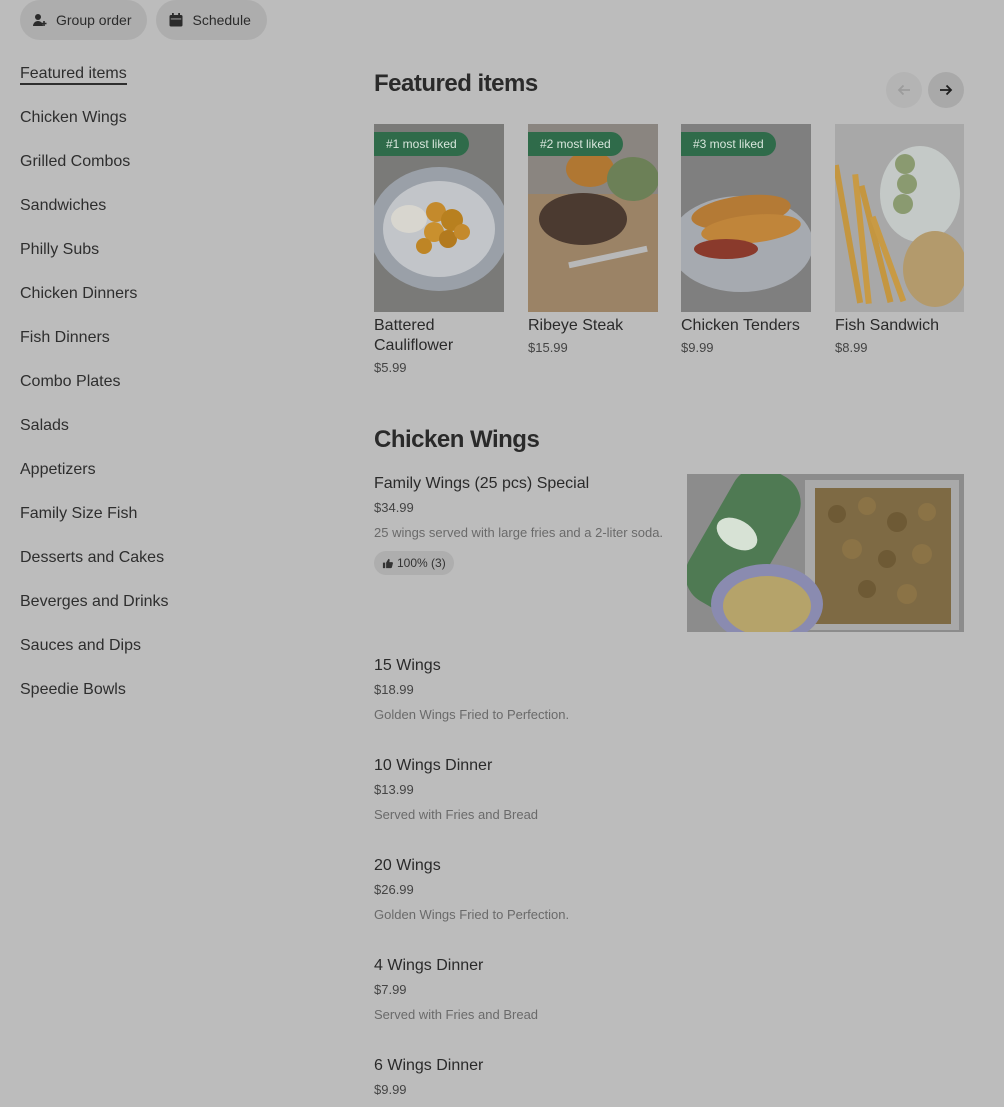 This screenshot has width=1004, height=1107. What do you see at coordinates (746, 218) in the screenshot?
I see `chicken-tenders-image: #3 most liked` at bounding box center [746, 218].